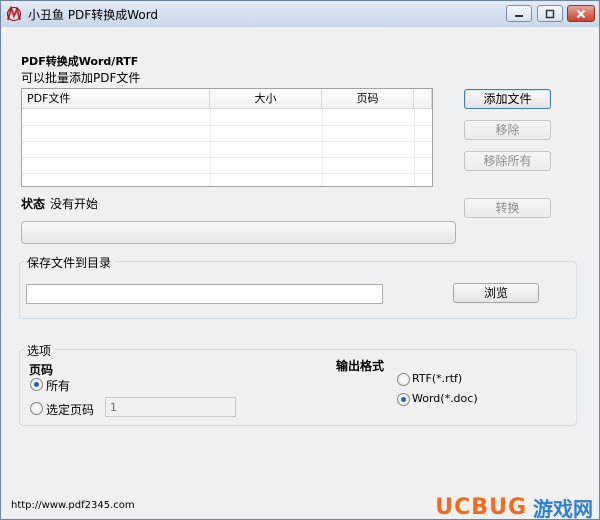  What do you see at coordinates (238, 232) in the screenshot?
I see `conversion-progress-bar` at bounding box center [238, 232].